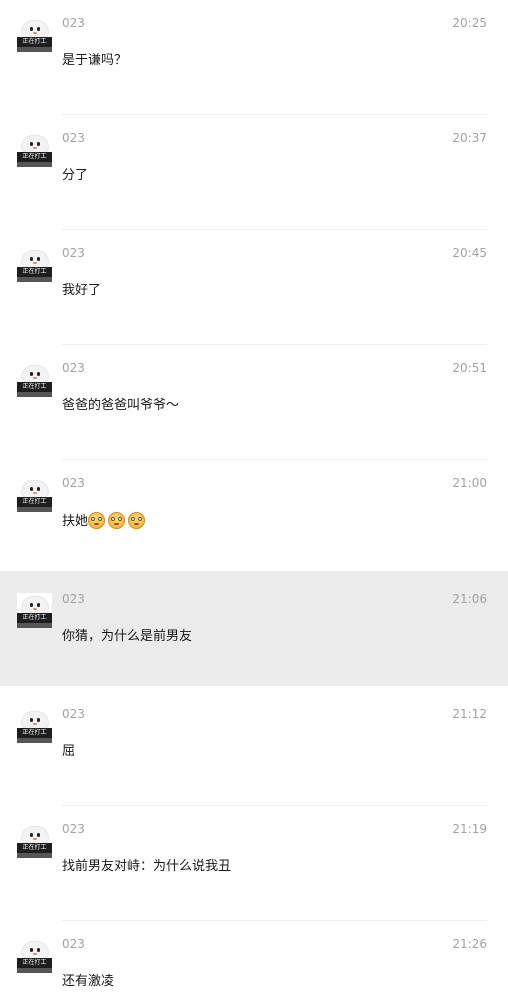 The image size is (508, 1001). I want to click on message-text: 是于谦吗？, so click(95, 60).